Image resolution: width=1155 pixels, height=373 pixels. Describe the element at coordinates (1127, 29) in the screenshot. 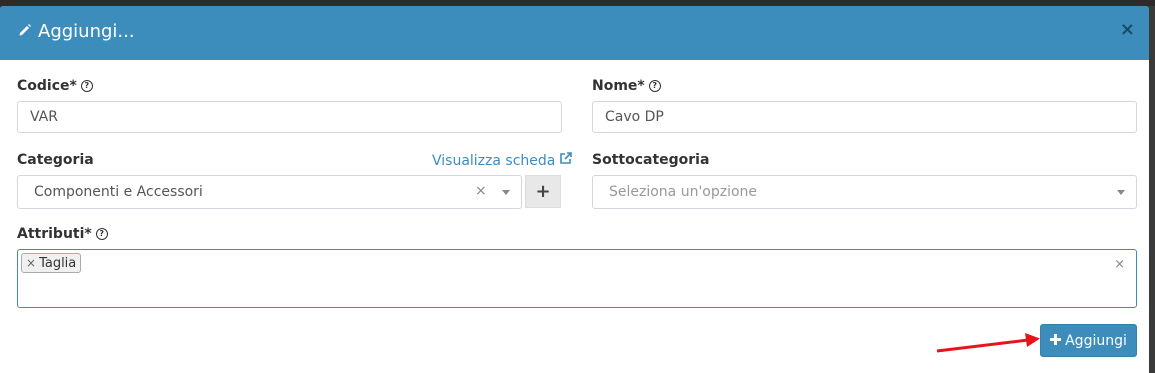

I see `close-button: ×` at that location.